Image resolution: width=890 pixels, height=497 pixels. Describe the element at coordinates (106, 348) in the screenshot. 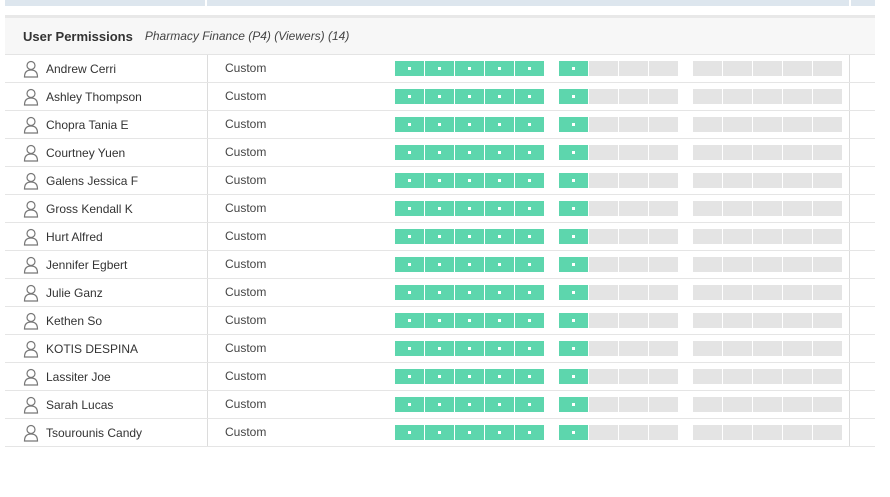

I see `user-cell: KOTIS DESPINA` at that location.